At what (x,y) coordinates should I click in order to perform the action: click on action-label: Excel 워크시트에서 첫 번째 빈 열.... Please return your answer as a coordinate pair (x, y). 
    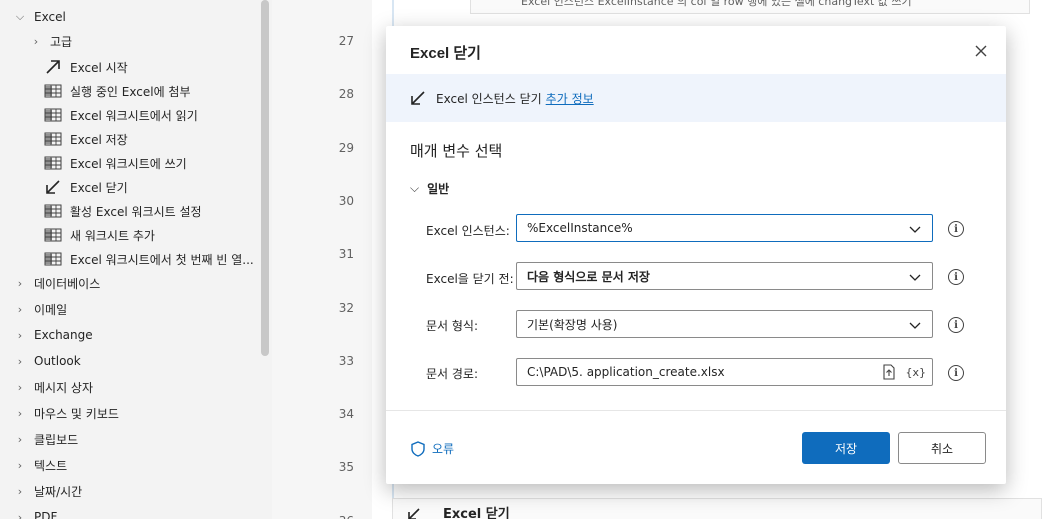
    Looking at the image, I should click on (162, 259).